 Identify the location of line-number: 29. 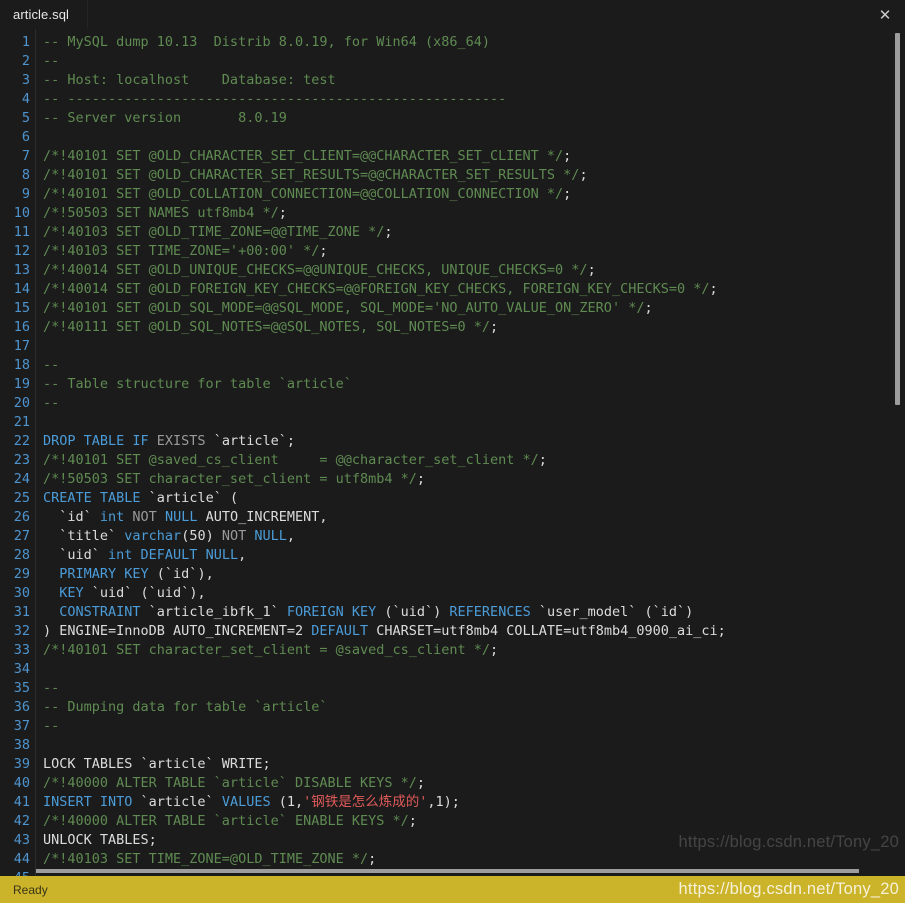
(21, 574).